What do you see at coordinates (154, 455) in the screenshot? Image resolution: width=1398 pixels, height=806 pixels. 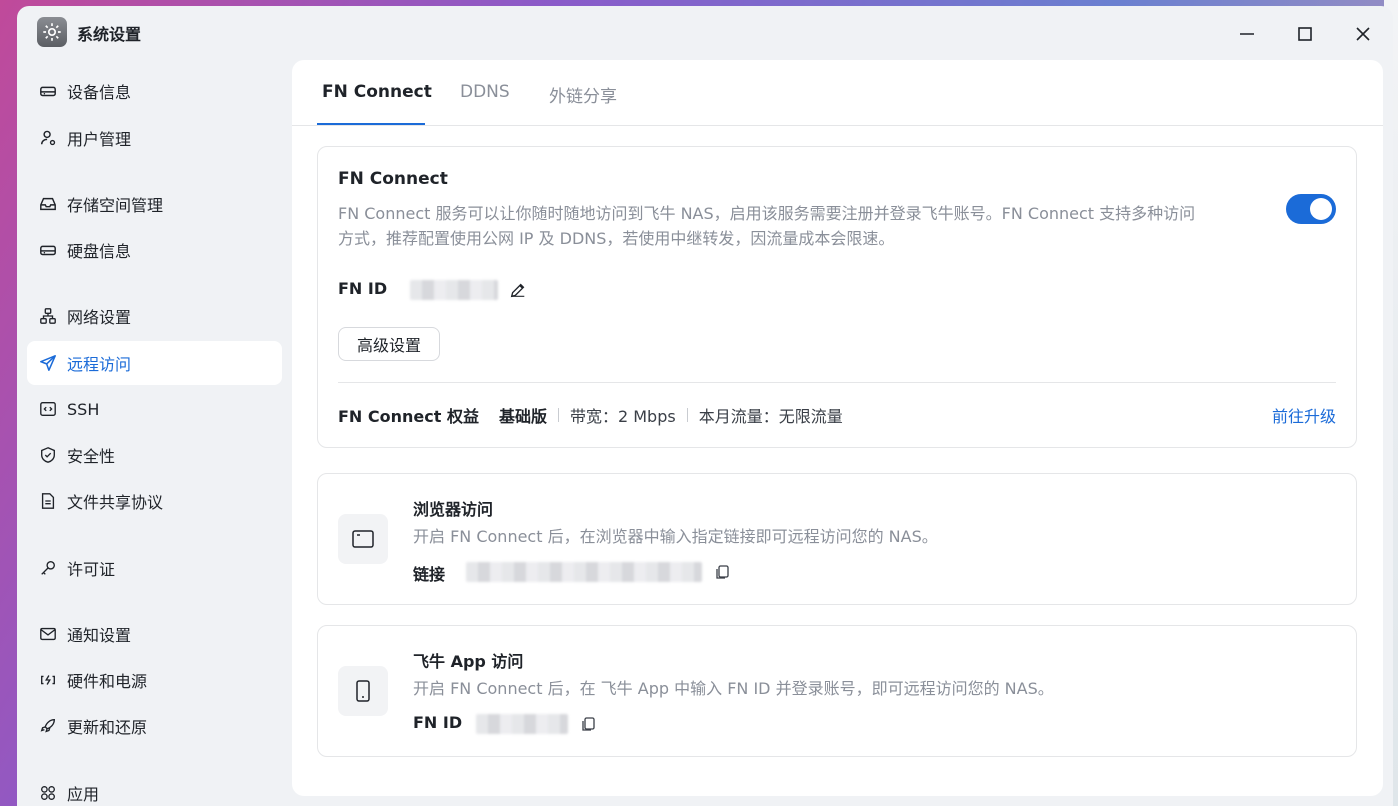 I see `sidebar-item-security: 安全性` at bounding box center [154, 455].